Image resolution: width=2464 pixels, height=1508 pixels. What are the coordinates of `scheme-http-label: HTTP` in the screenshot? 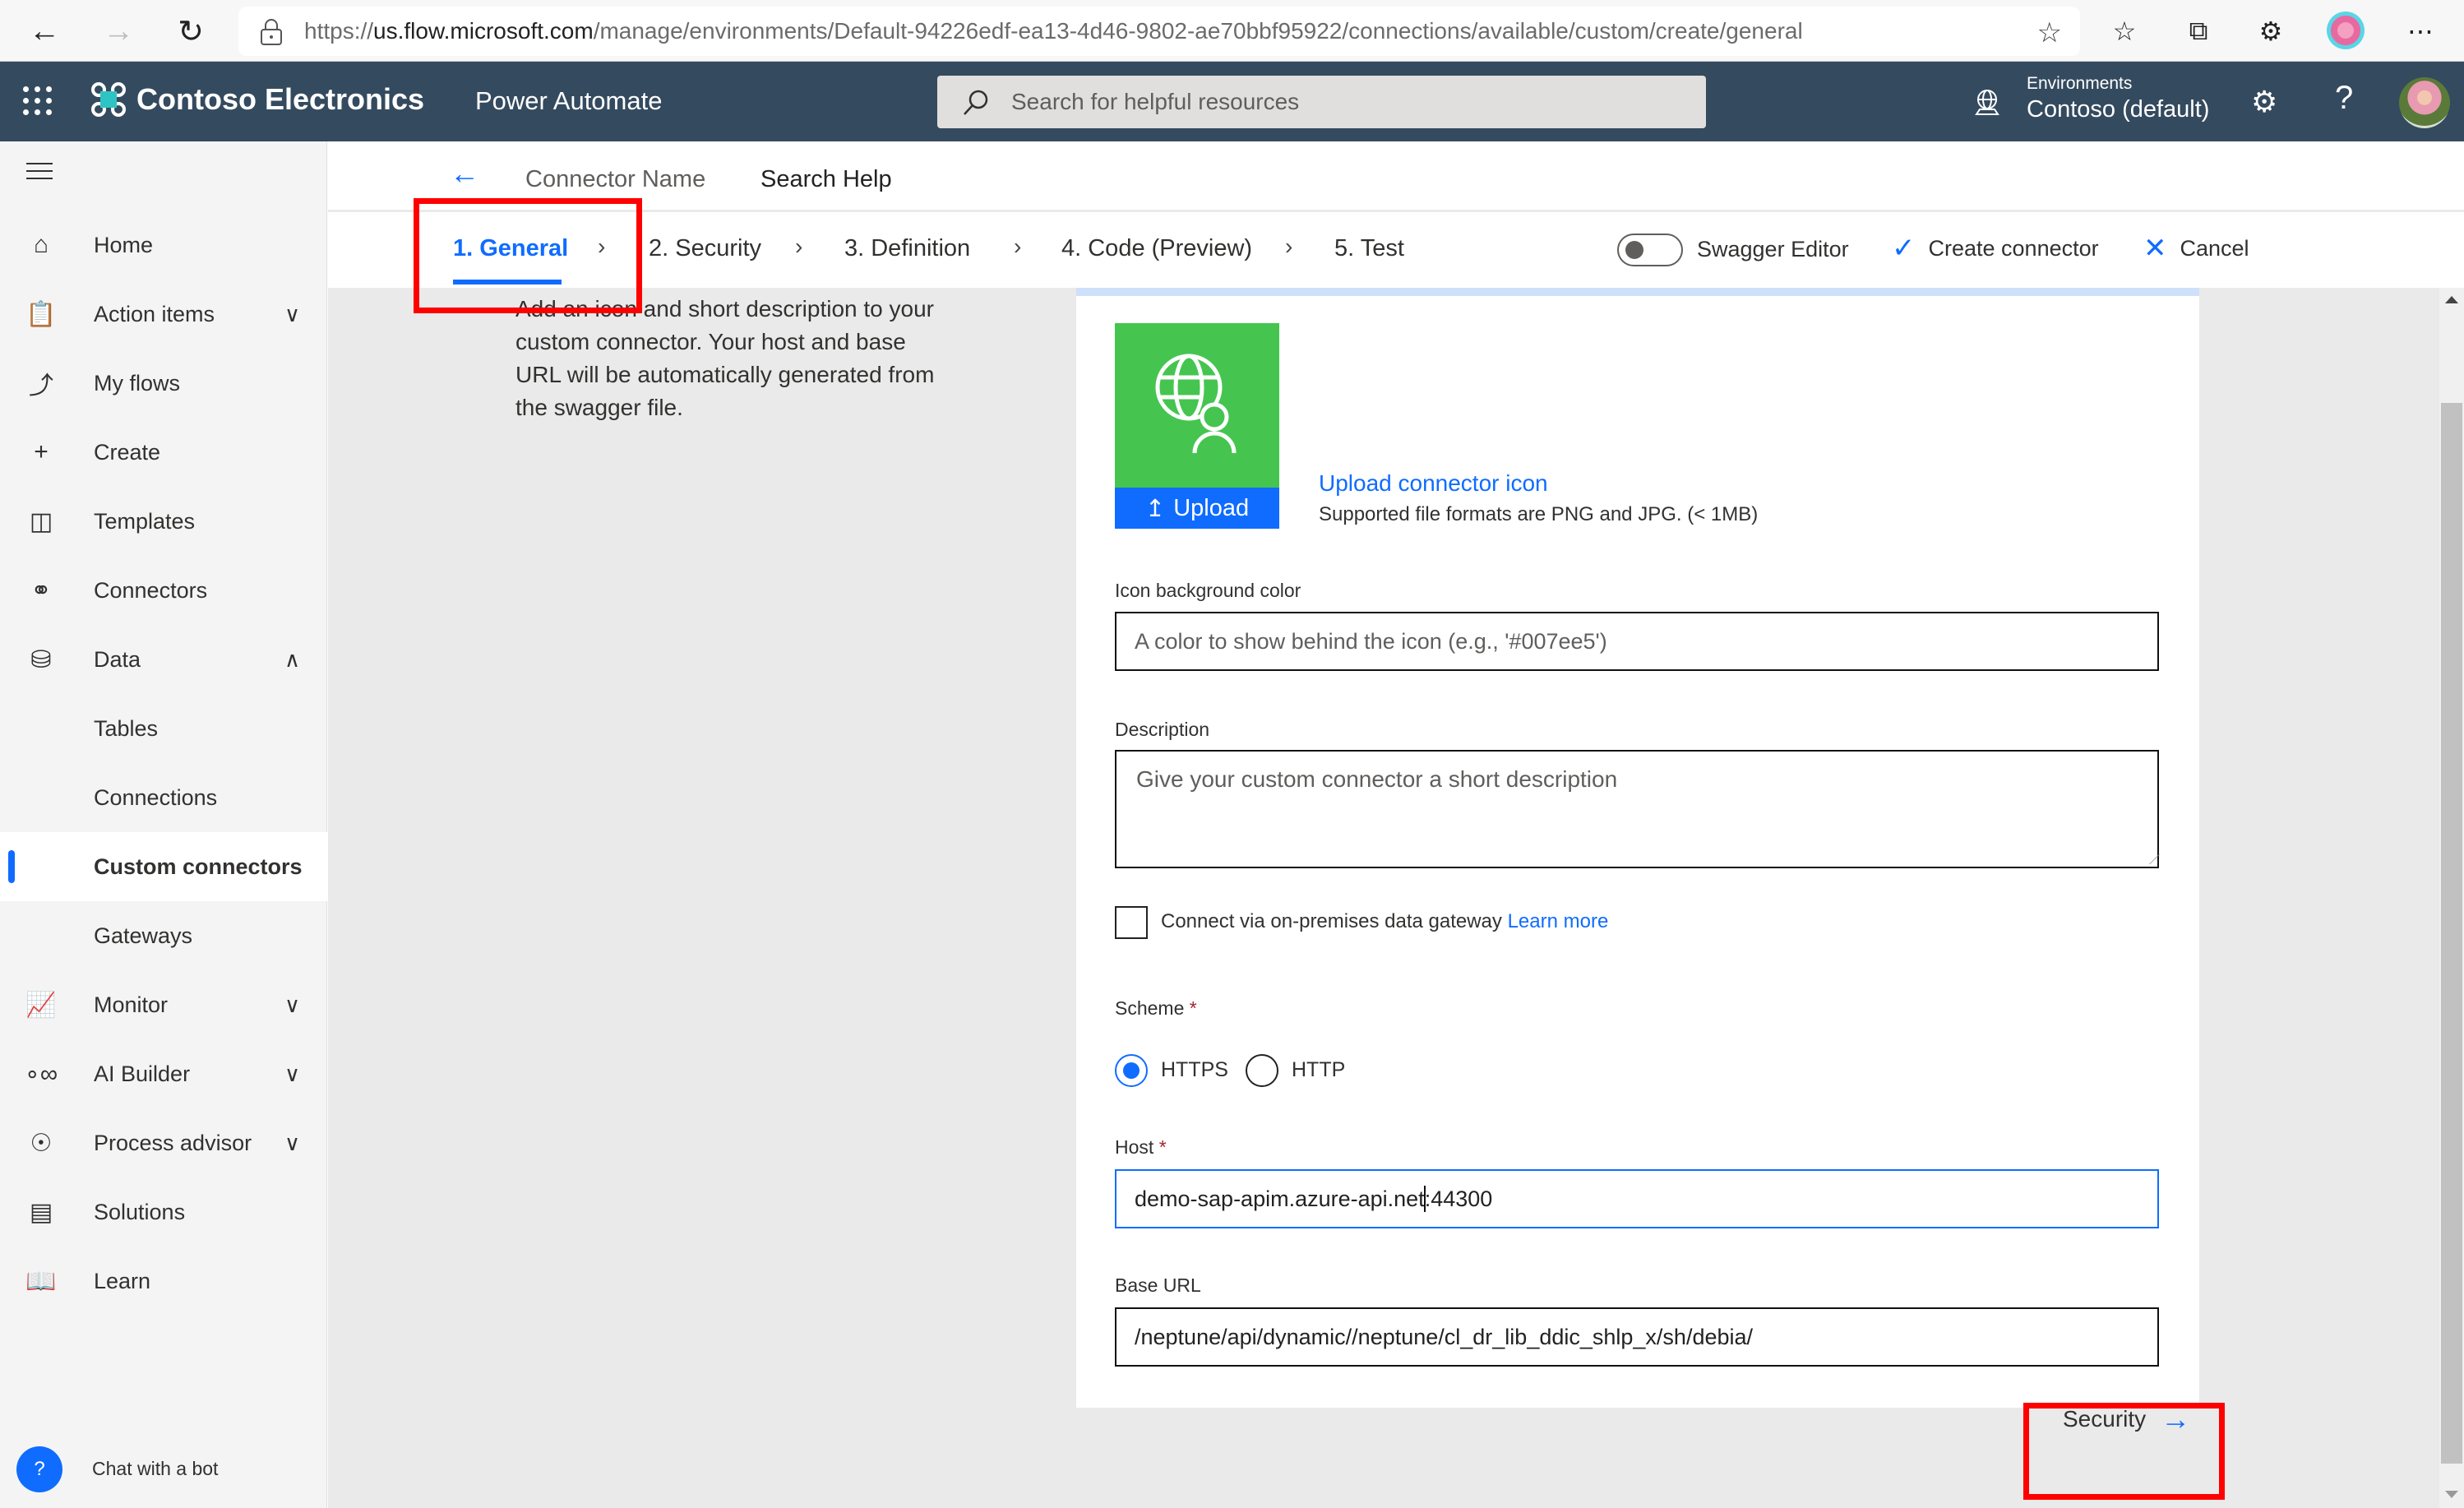 It's located at (1319, 1070).